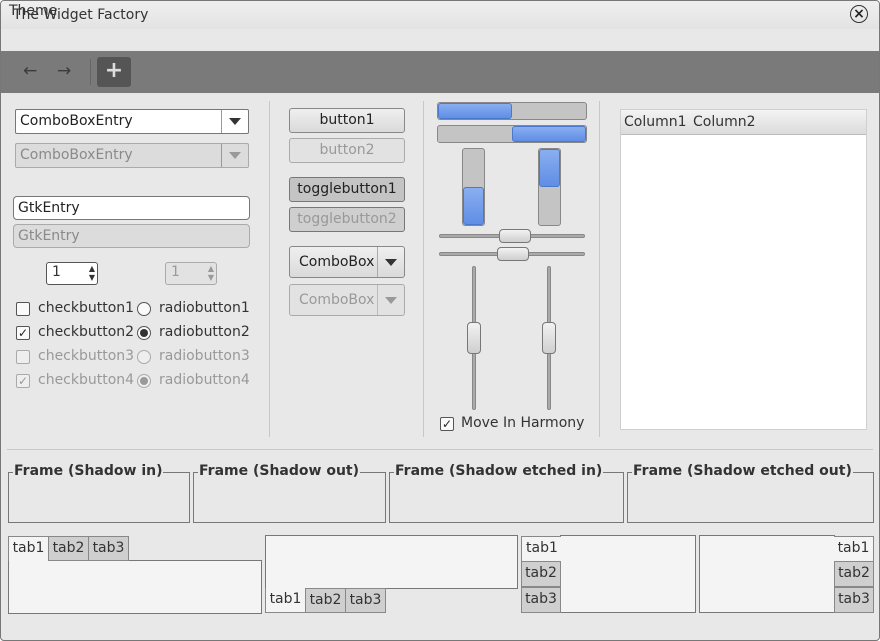  What do you see at coordinates (108, 548) in the screenshot?
I see `notebook-top-tab3: tab3` at bounding box center [108, 548].